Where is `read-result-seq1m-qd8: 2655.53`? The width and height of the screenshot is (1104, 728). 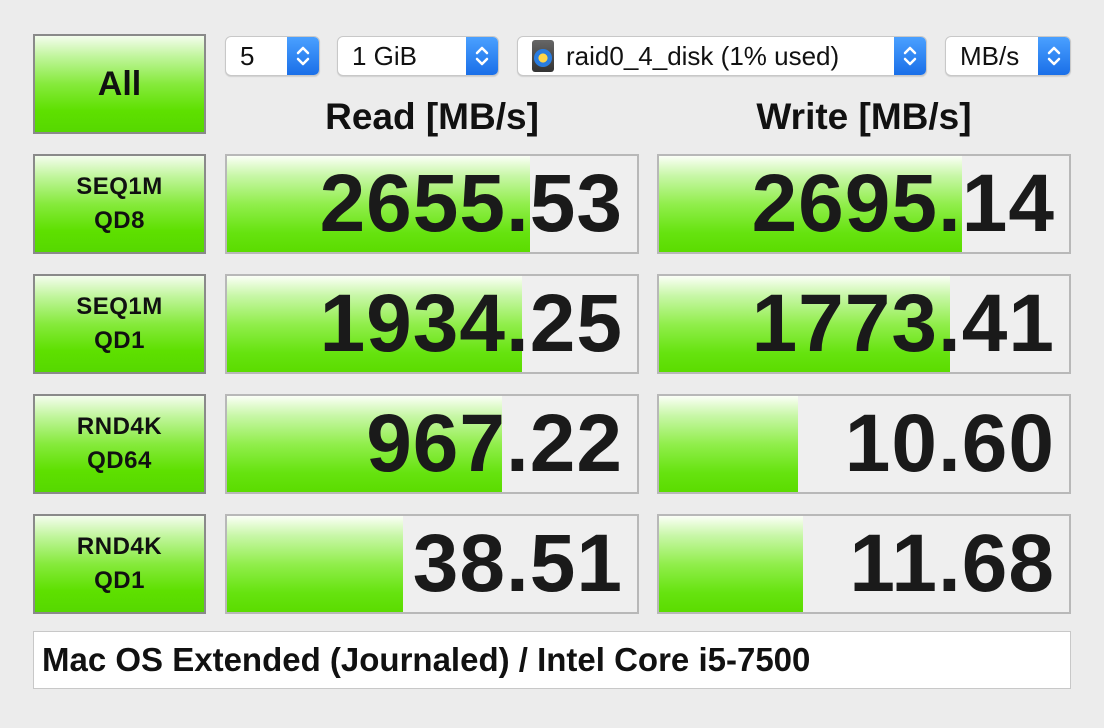
read-result-seq1m-qd8: 2655.53 is located at coordinates (432, 204).